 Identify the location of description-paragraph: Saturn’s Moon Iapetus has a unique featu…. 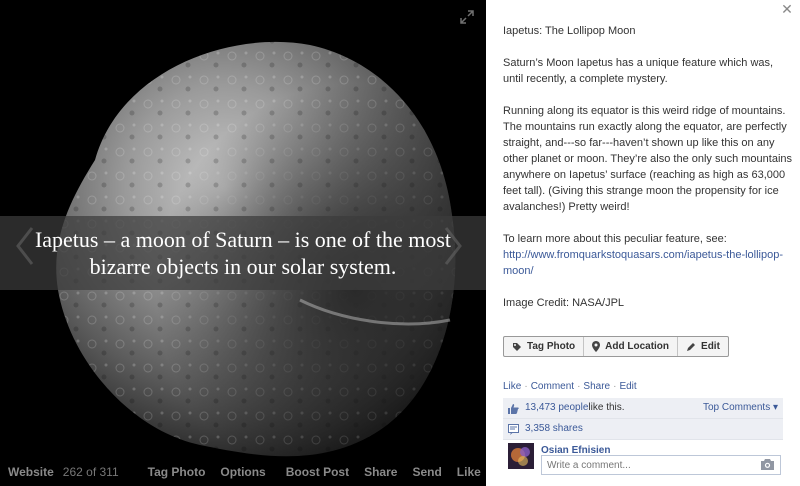
(638, 71).